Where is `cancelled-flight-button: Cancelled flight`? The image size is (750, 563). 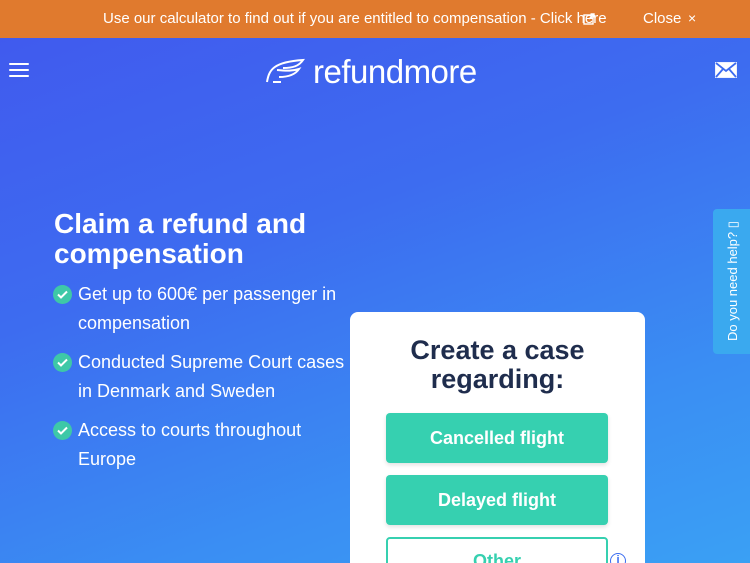
cancelled-flight-button: Cancelled flight is located at coordinates (497, 438).